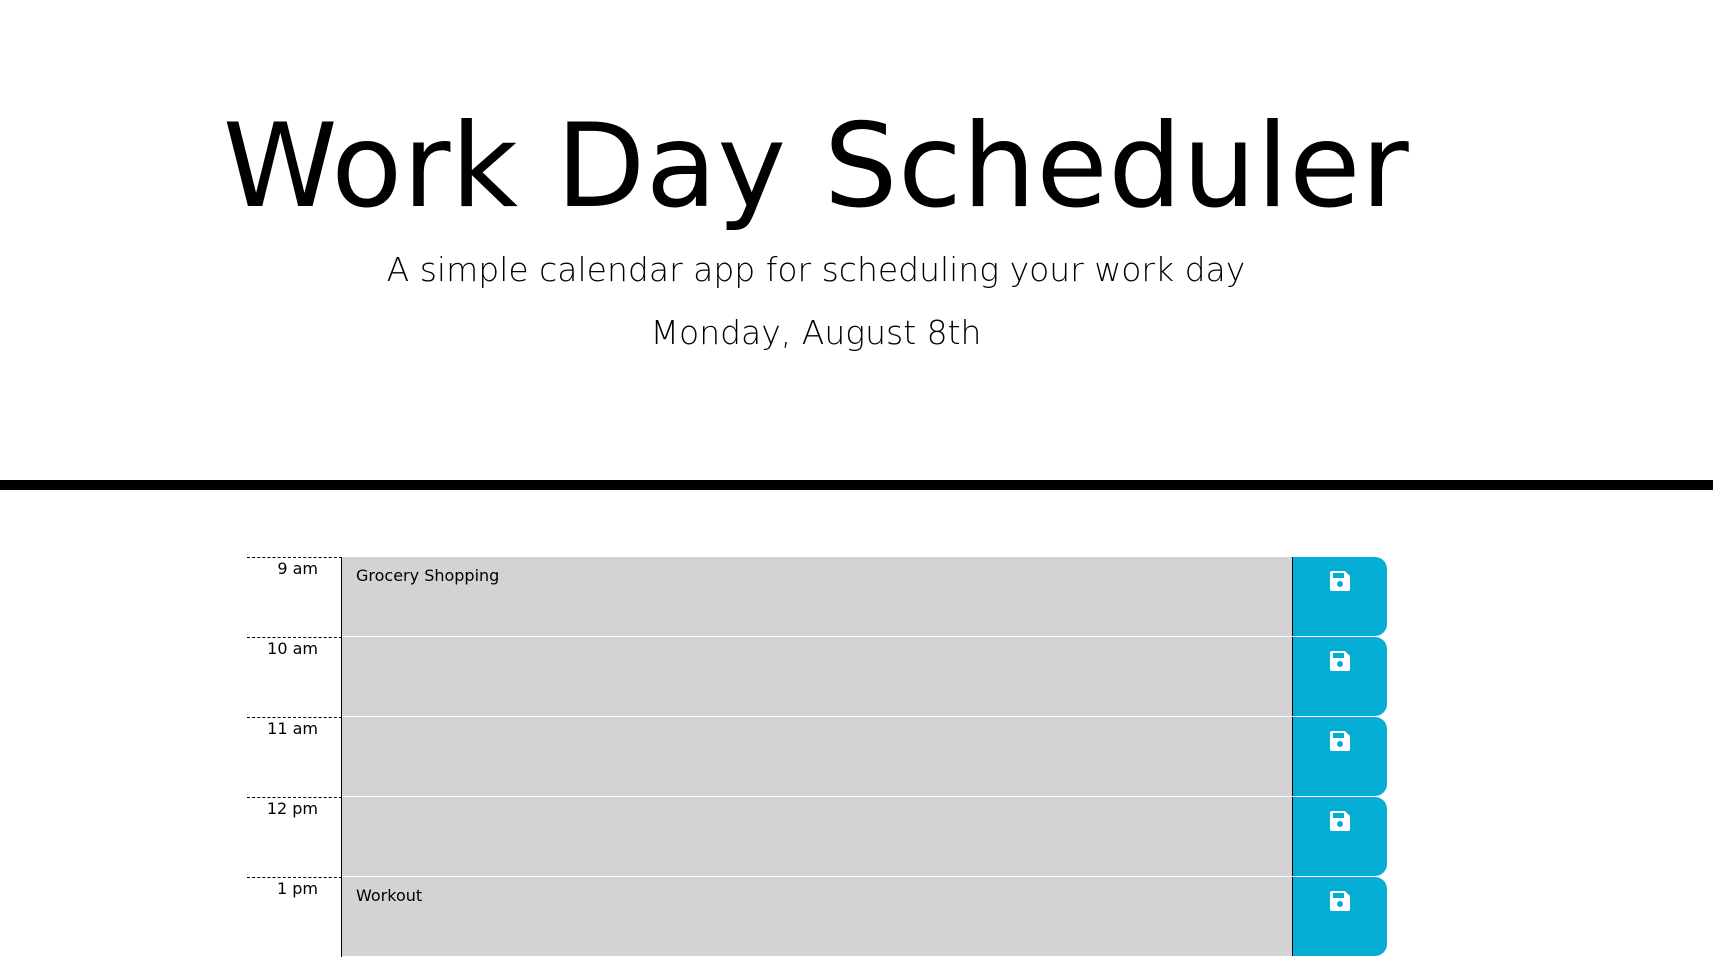 The width and height of the screenshot is (1713, 957). I want to click on time-block-10am: 10 am, so click(817, 677).